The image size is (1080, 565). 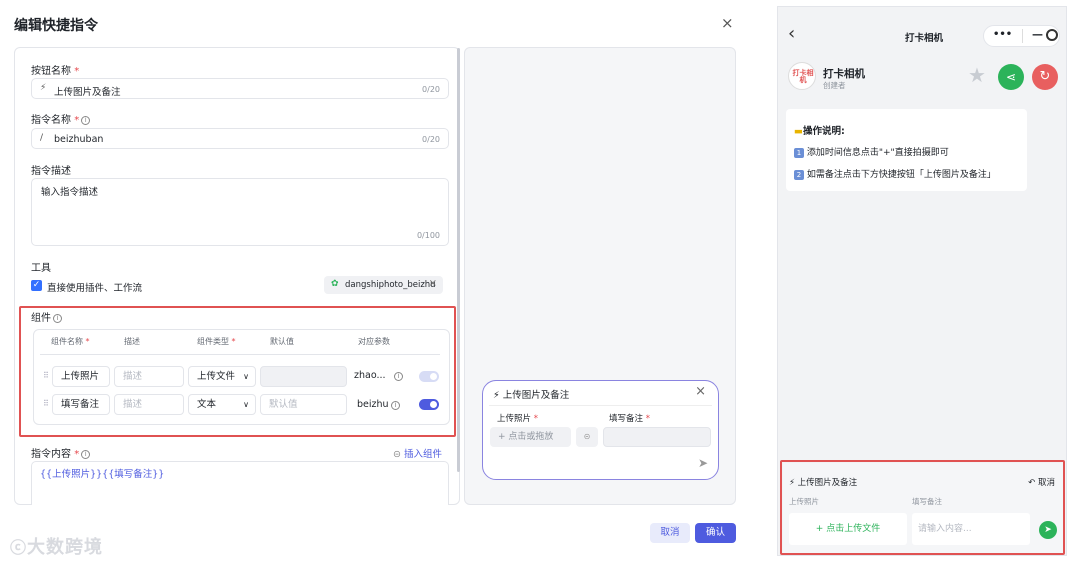 I want to click on row2-name: 填写备注, so click(x=81, y=404).